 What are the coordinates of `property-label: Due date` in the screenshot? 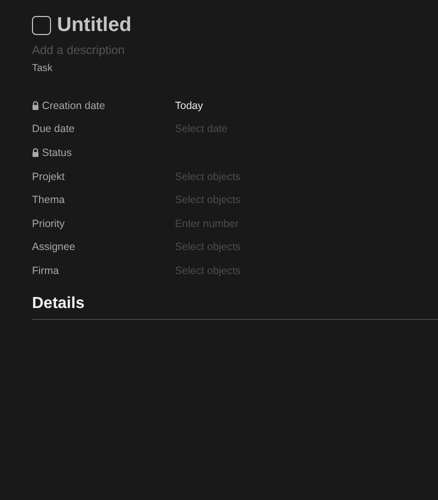 It's located at (53, 129).